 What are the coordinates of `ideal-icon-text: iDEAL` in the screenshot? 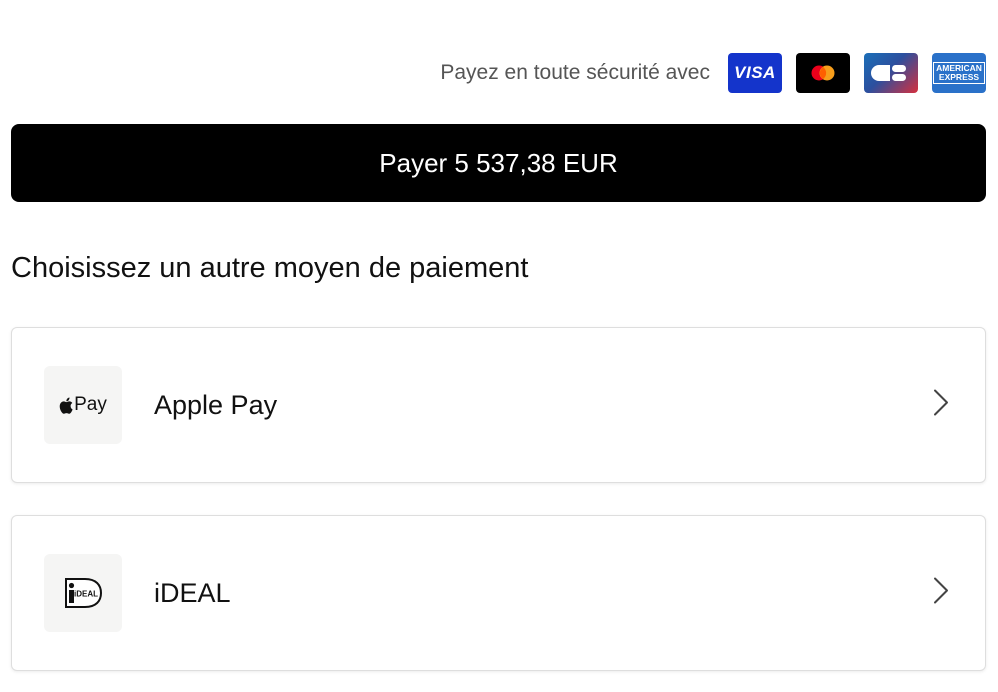 It's located at (86, 594).